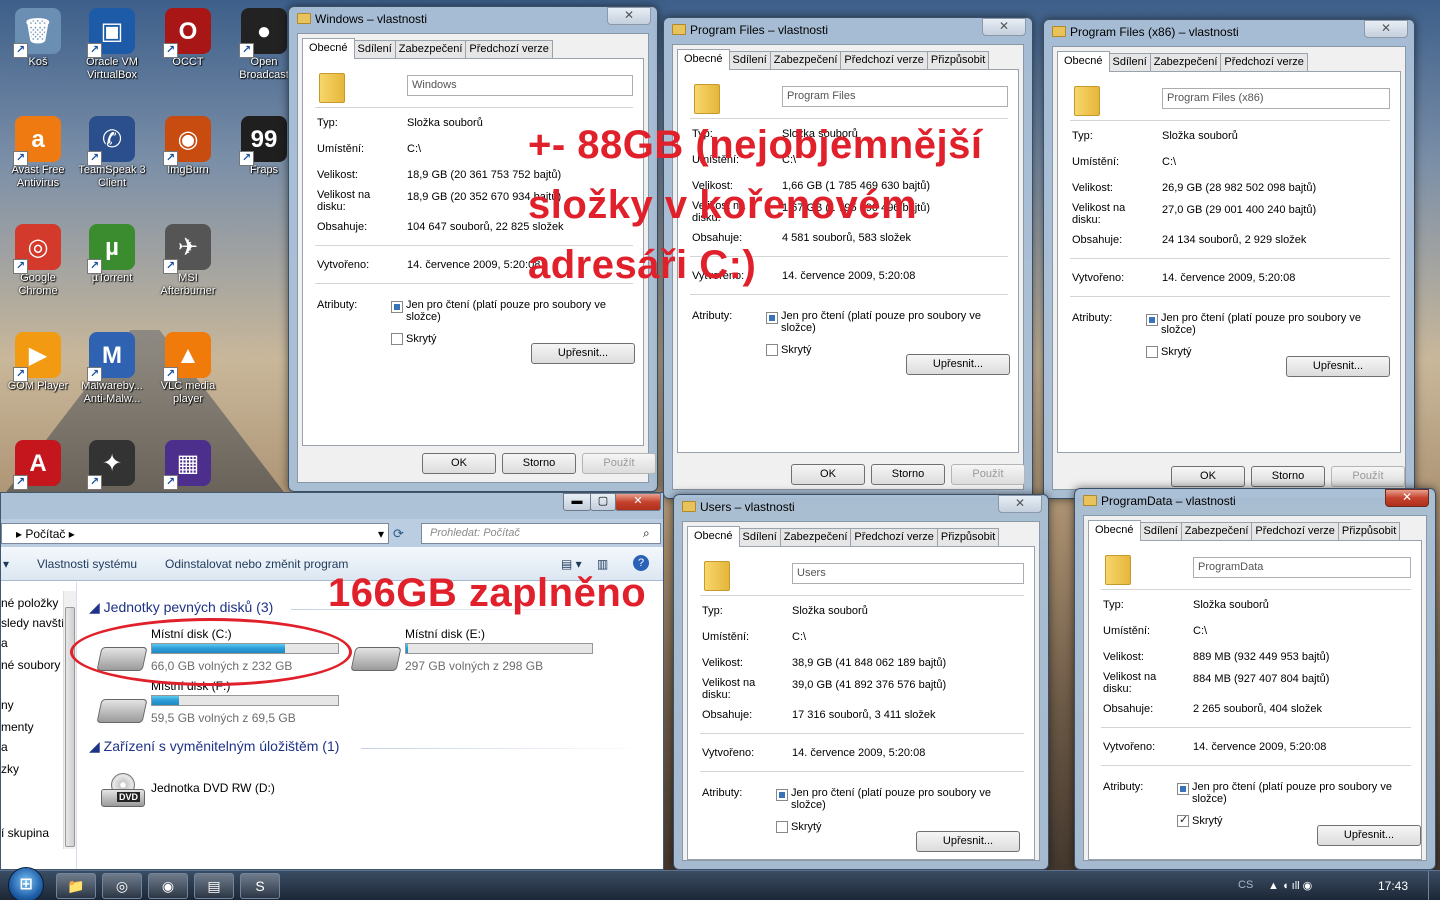  What do you see at coordinates (168, 886) in the screenshot?
I see `steam-taskbar-button: ◉` at bounding box center [168, 886].